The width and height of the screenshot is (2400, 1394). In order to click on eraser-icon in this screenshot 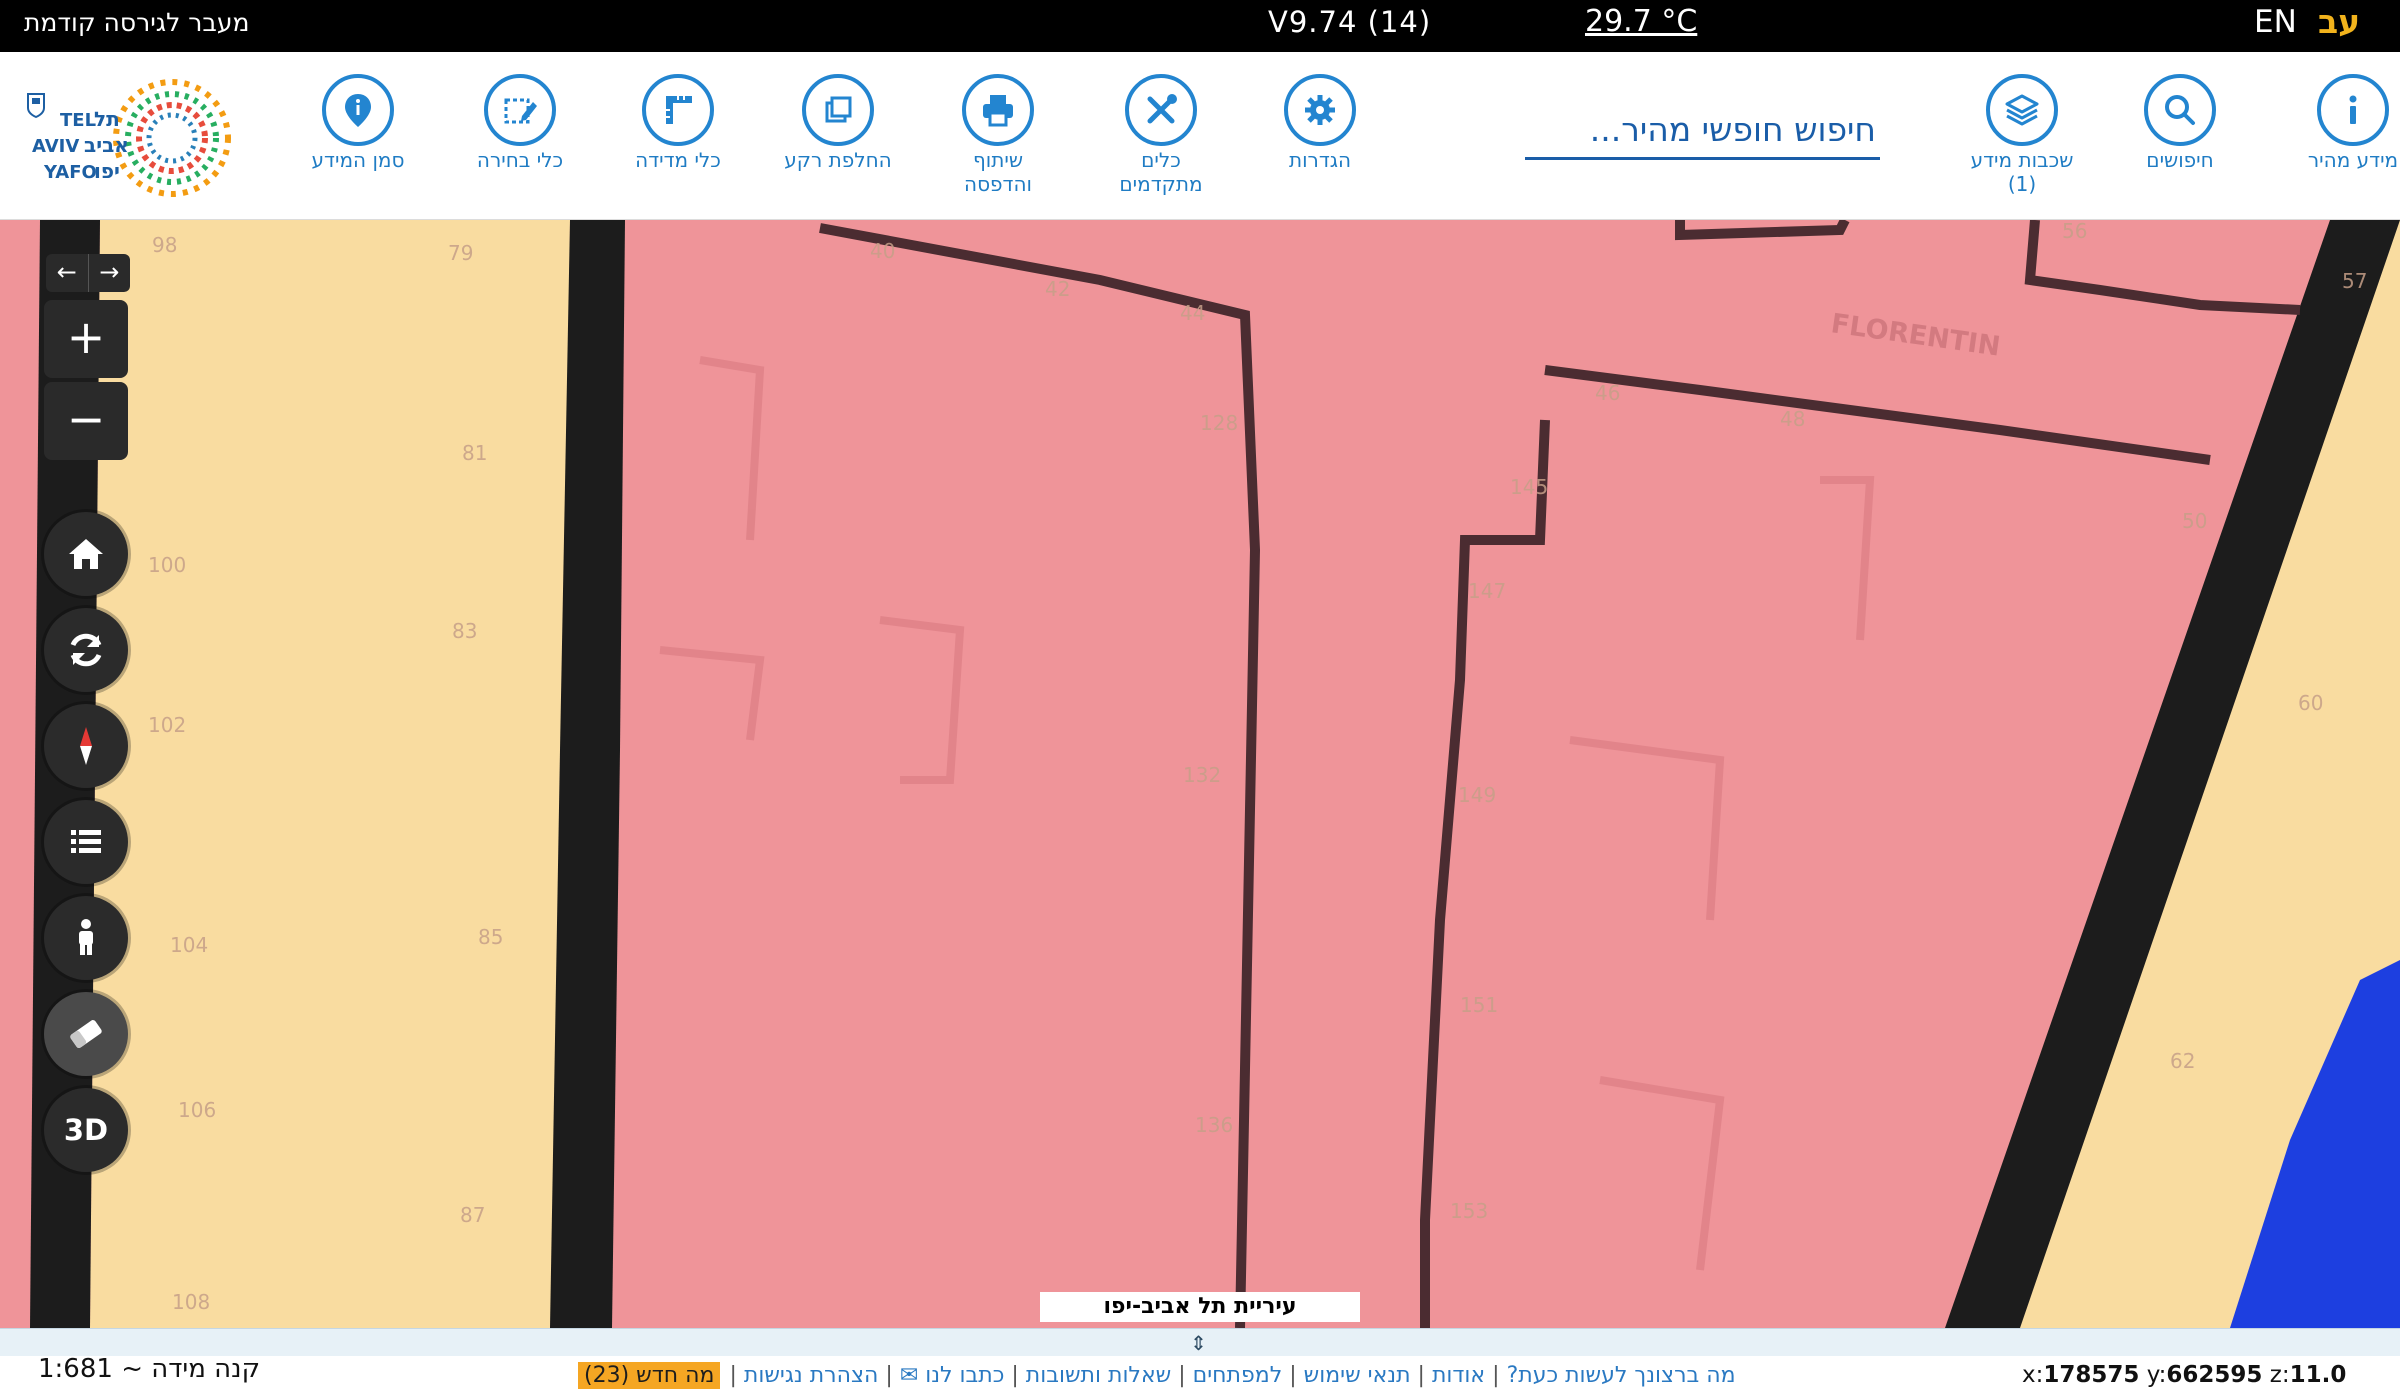, I will do `click(86, 1034)`.